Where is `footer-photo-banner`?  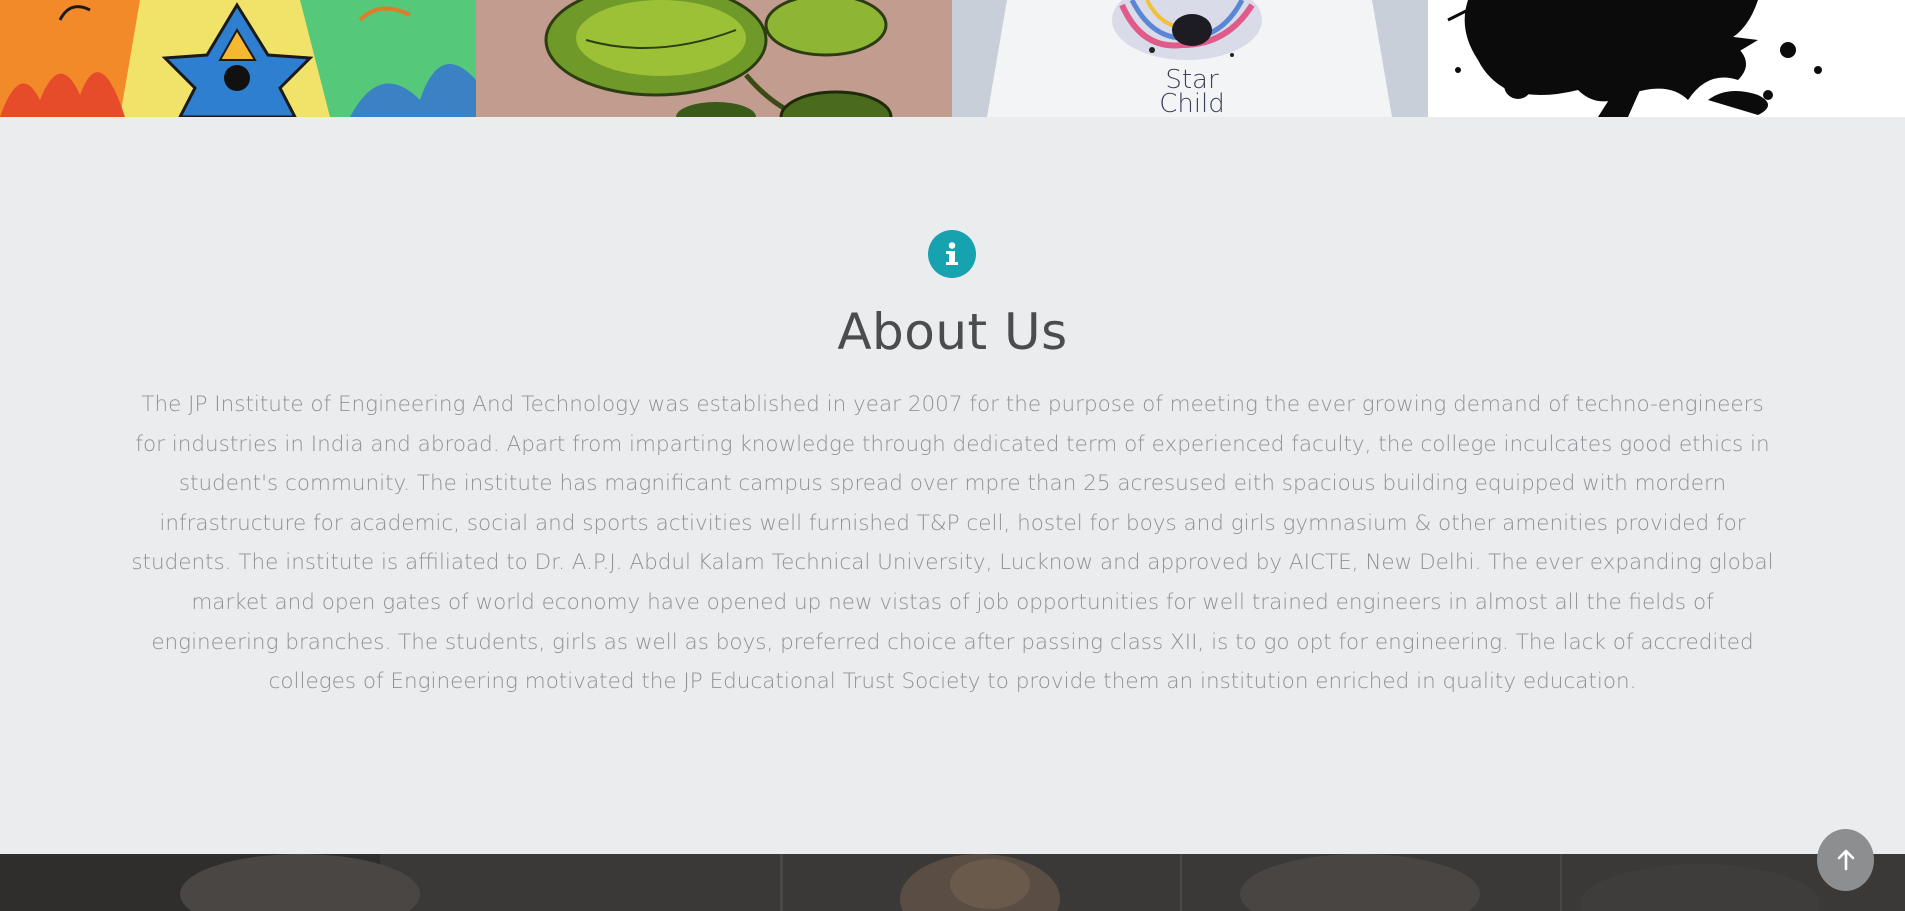 footer-photo-banner is located at coordinates (952, 882).